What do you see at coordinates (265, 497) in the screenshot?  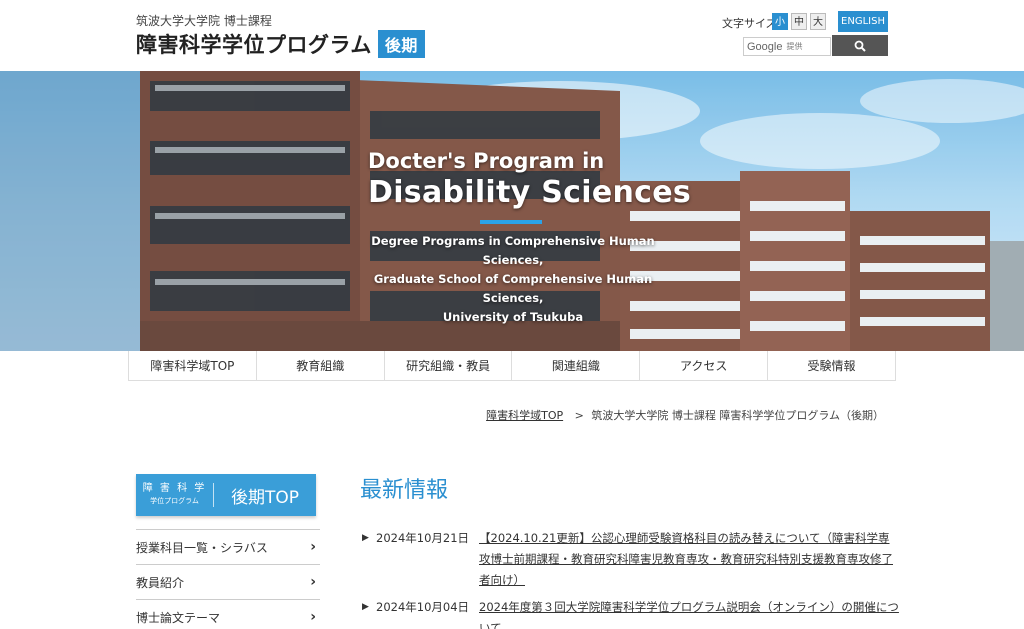 I see `sidebar-banner-label: 後期TOP` at bounding box center [265, 497].